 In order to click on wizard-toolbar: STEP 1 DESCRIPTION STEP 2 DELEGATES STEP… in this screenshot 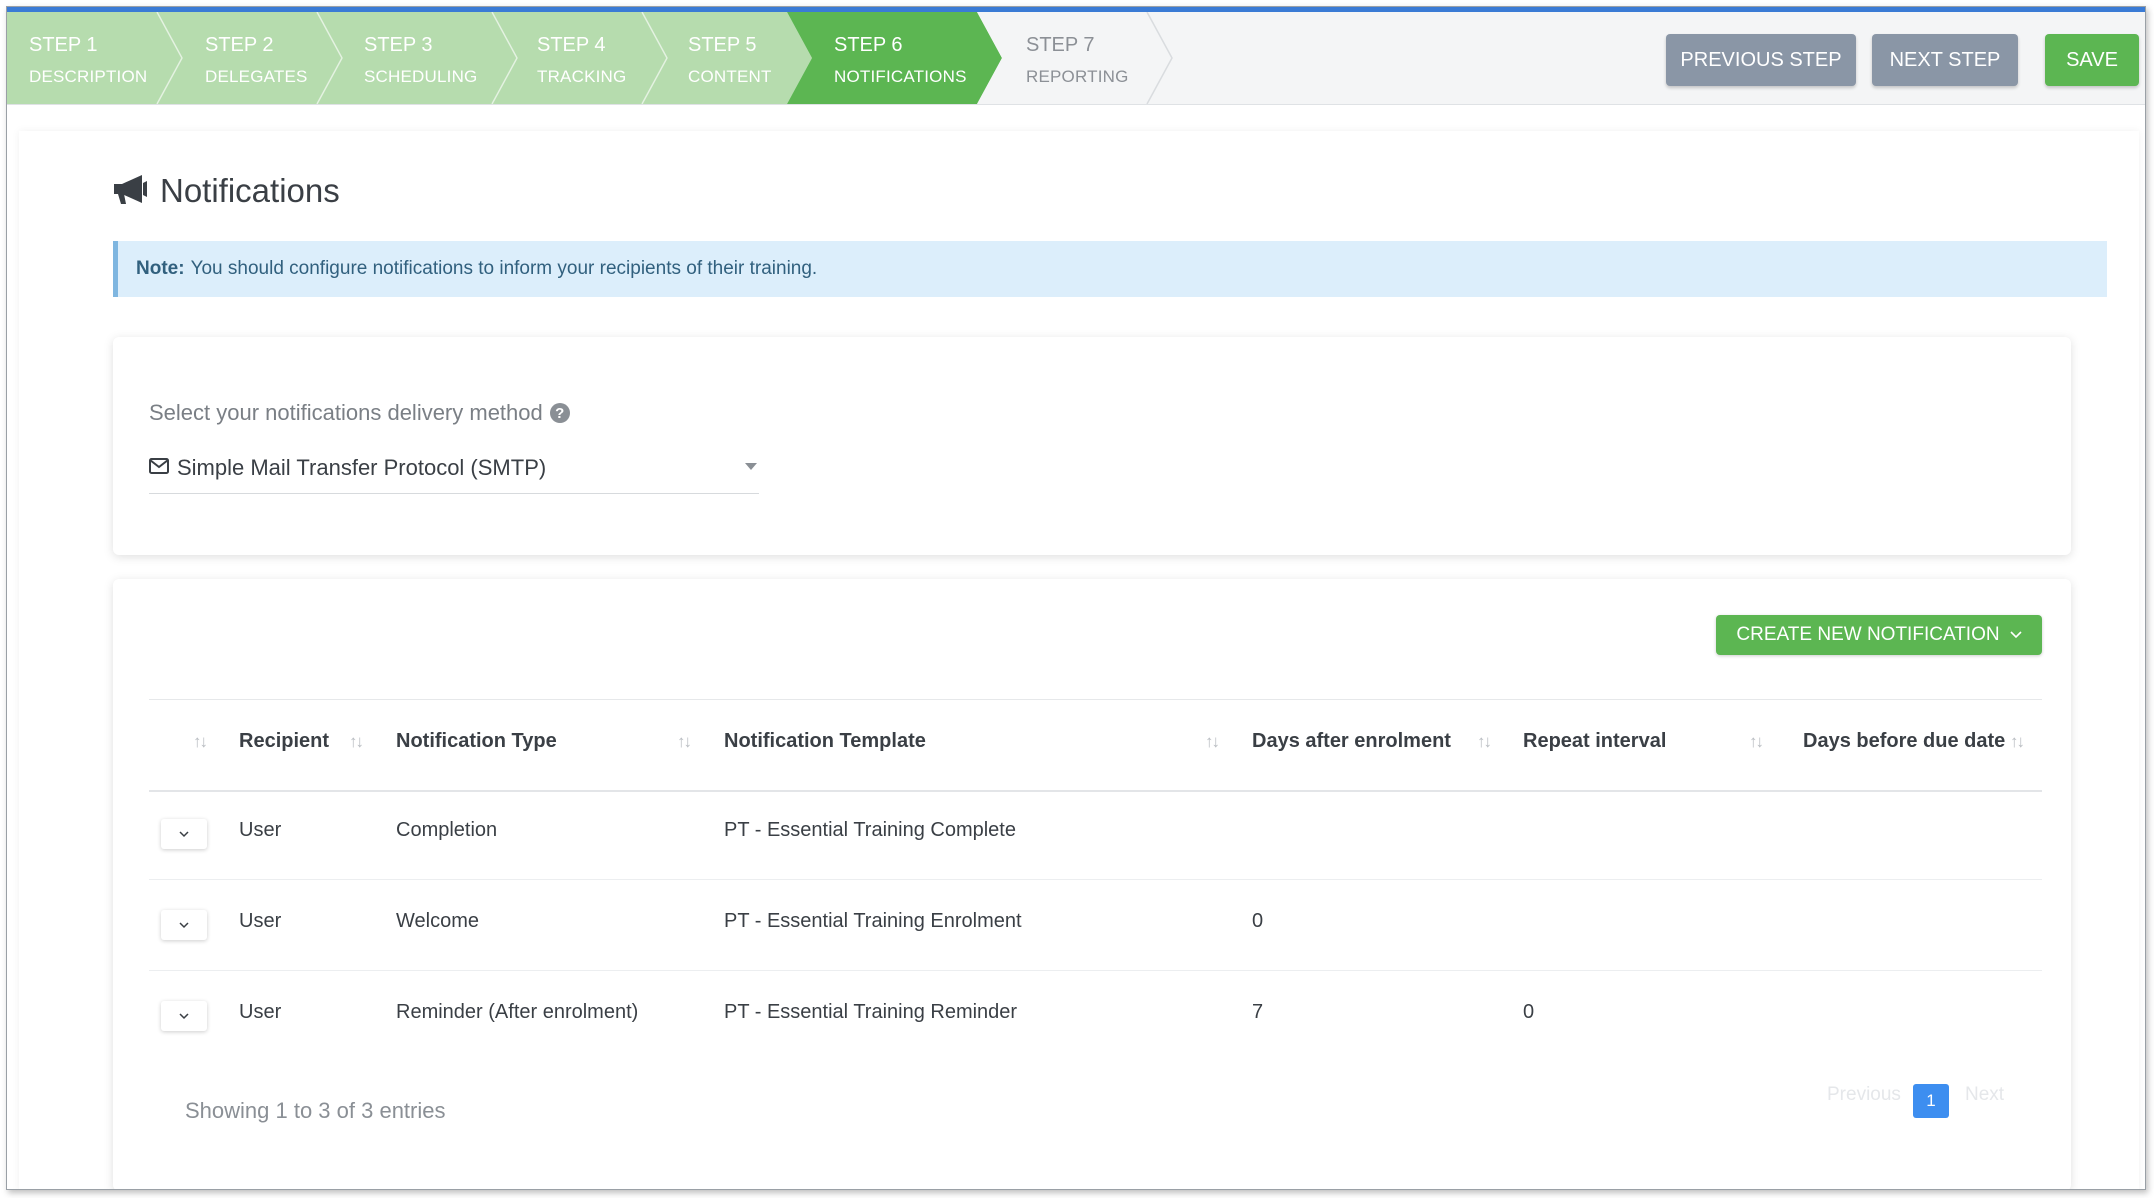, I will do `click(1076, 58)`.